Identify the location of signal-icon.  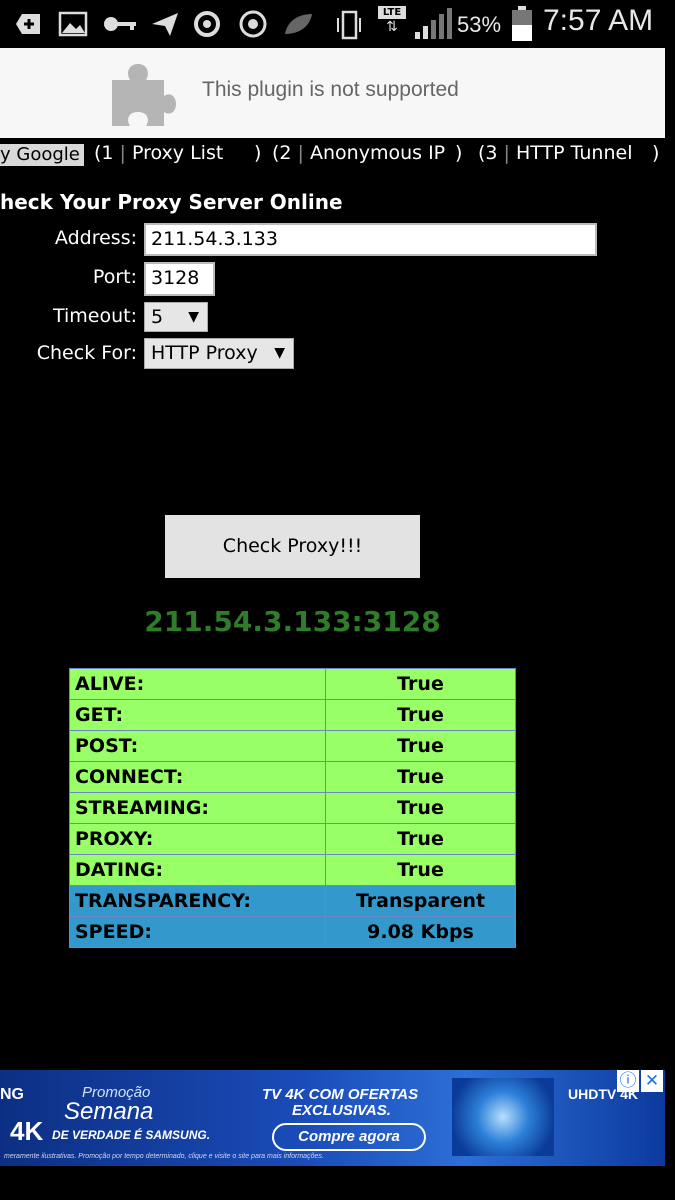
(433, 26).